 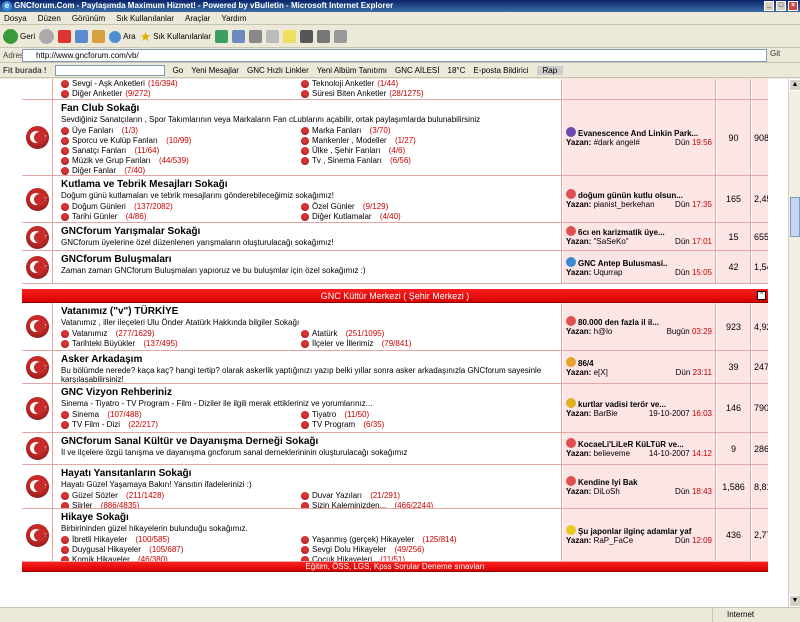 I want to click on tool2-icon, so click(x=341, y=36).